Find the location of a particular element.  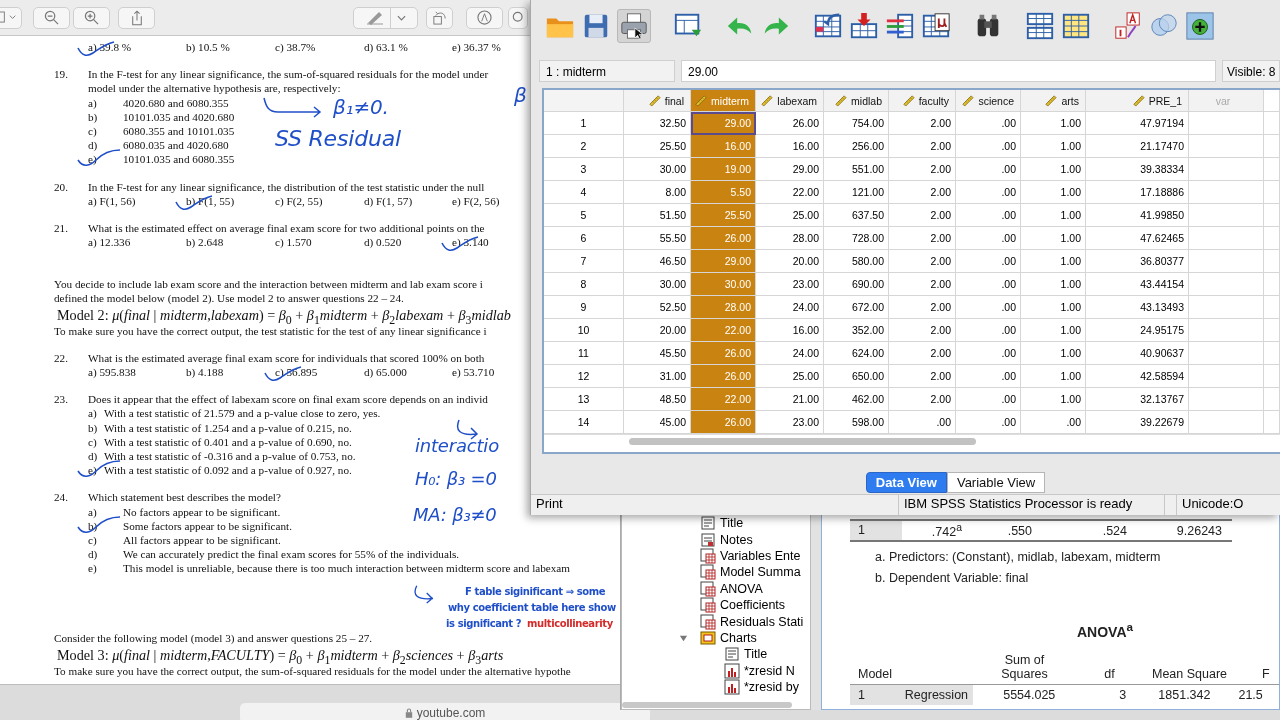

column-header: labexam is located at coordinates (790, 101).